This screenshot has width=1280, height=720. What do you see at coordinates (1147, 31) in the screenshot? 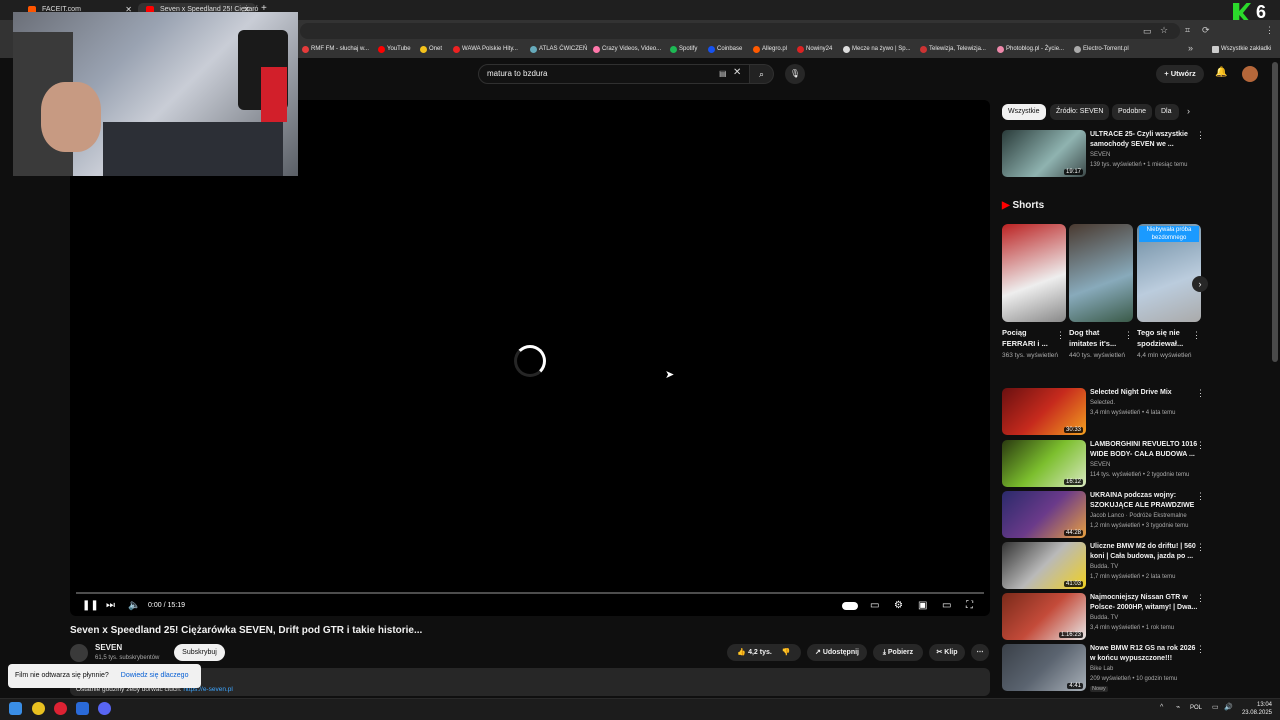
I see `install-icon: ▭` at bounding box center [1147, 31].